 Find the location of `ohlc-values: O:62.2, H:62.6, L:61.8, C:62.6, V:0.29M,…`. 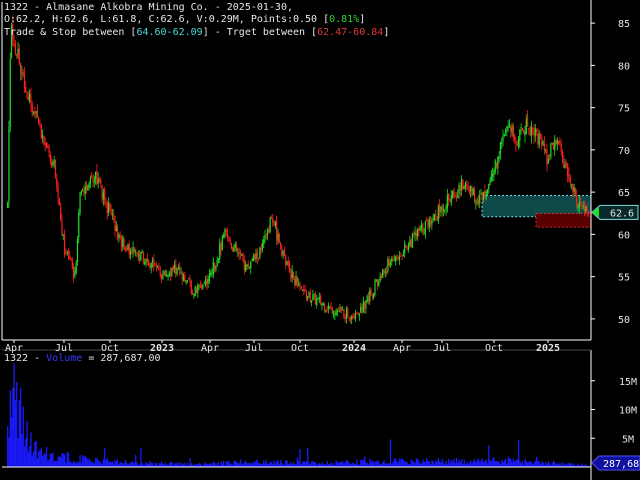

ohlc-values: O:62.2, H:62.6, L:61.8, C:62.6, V:0.29M,… is located at coordinates (167, 19).